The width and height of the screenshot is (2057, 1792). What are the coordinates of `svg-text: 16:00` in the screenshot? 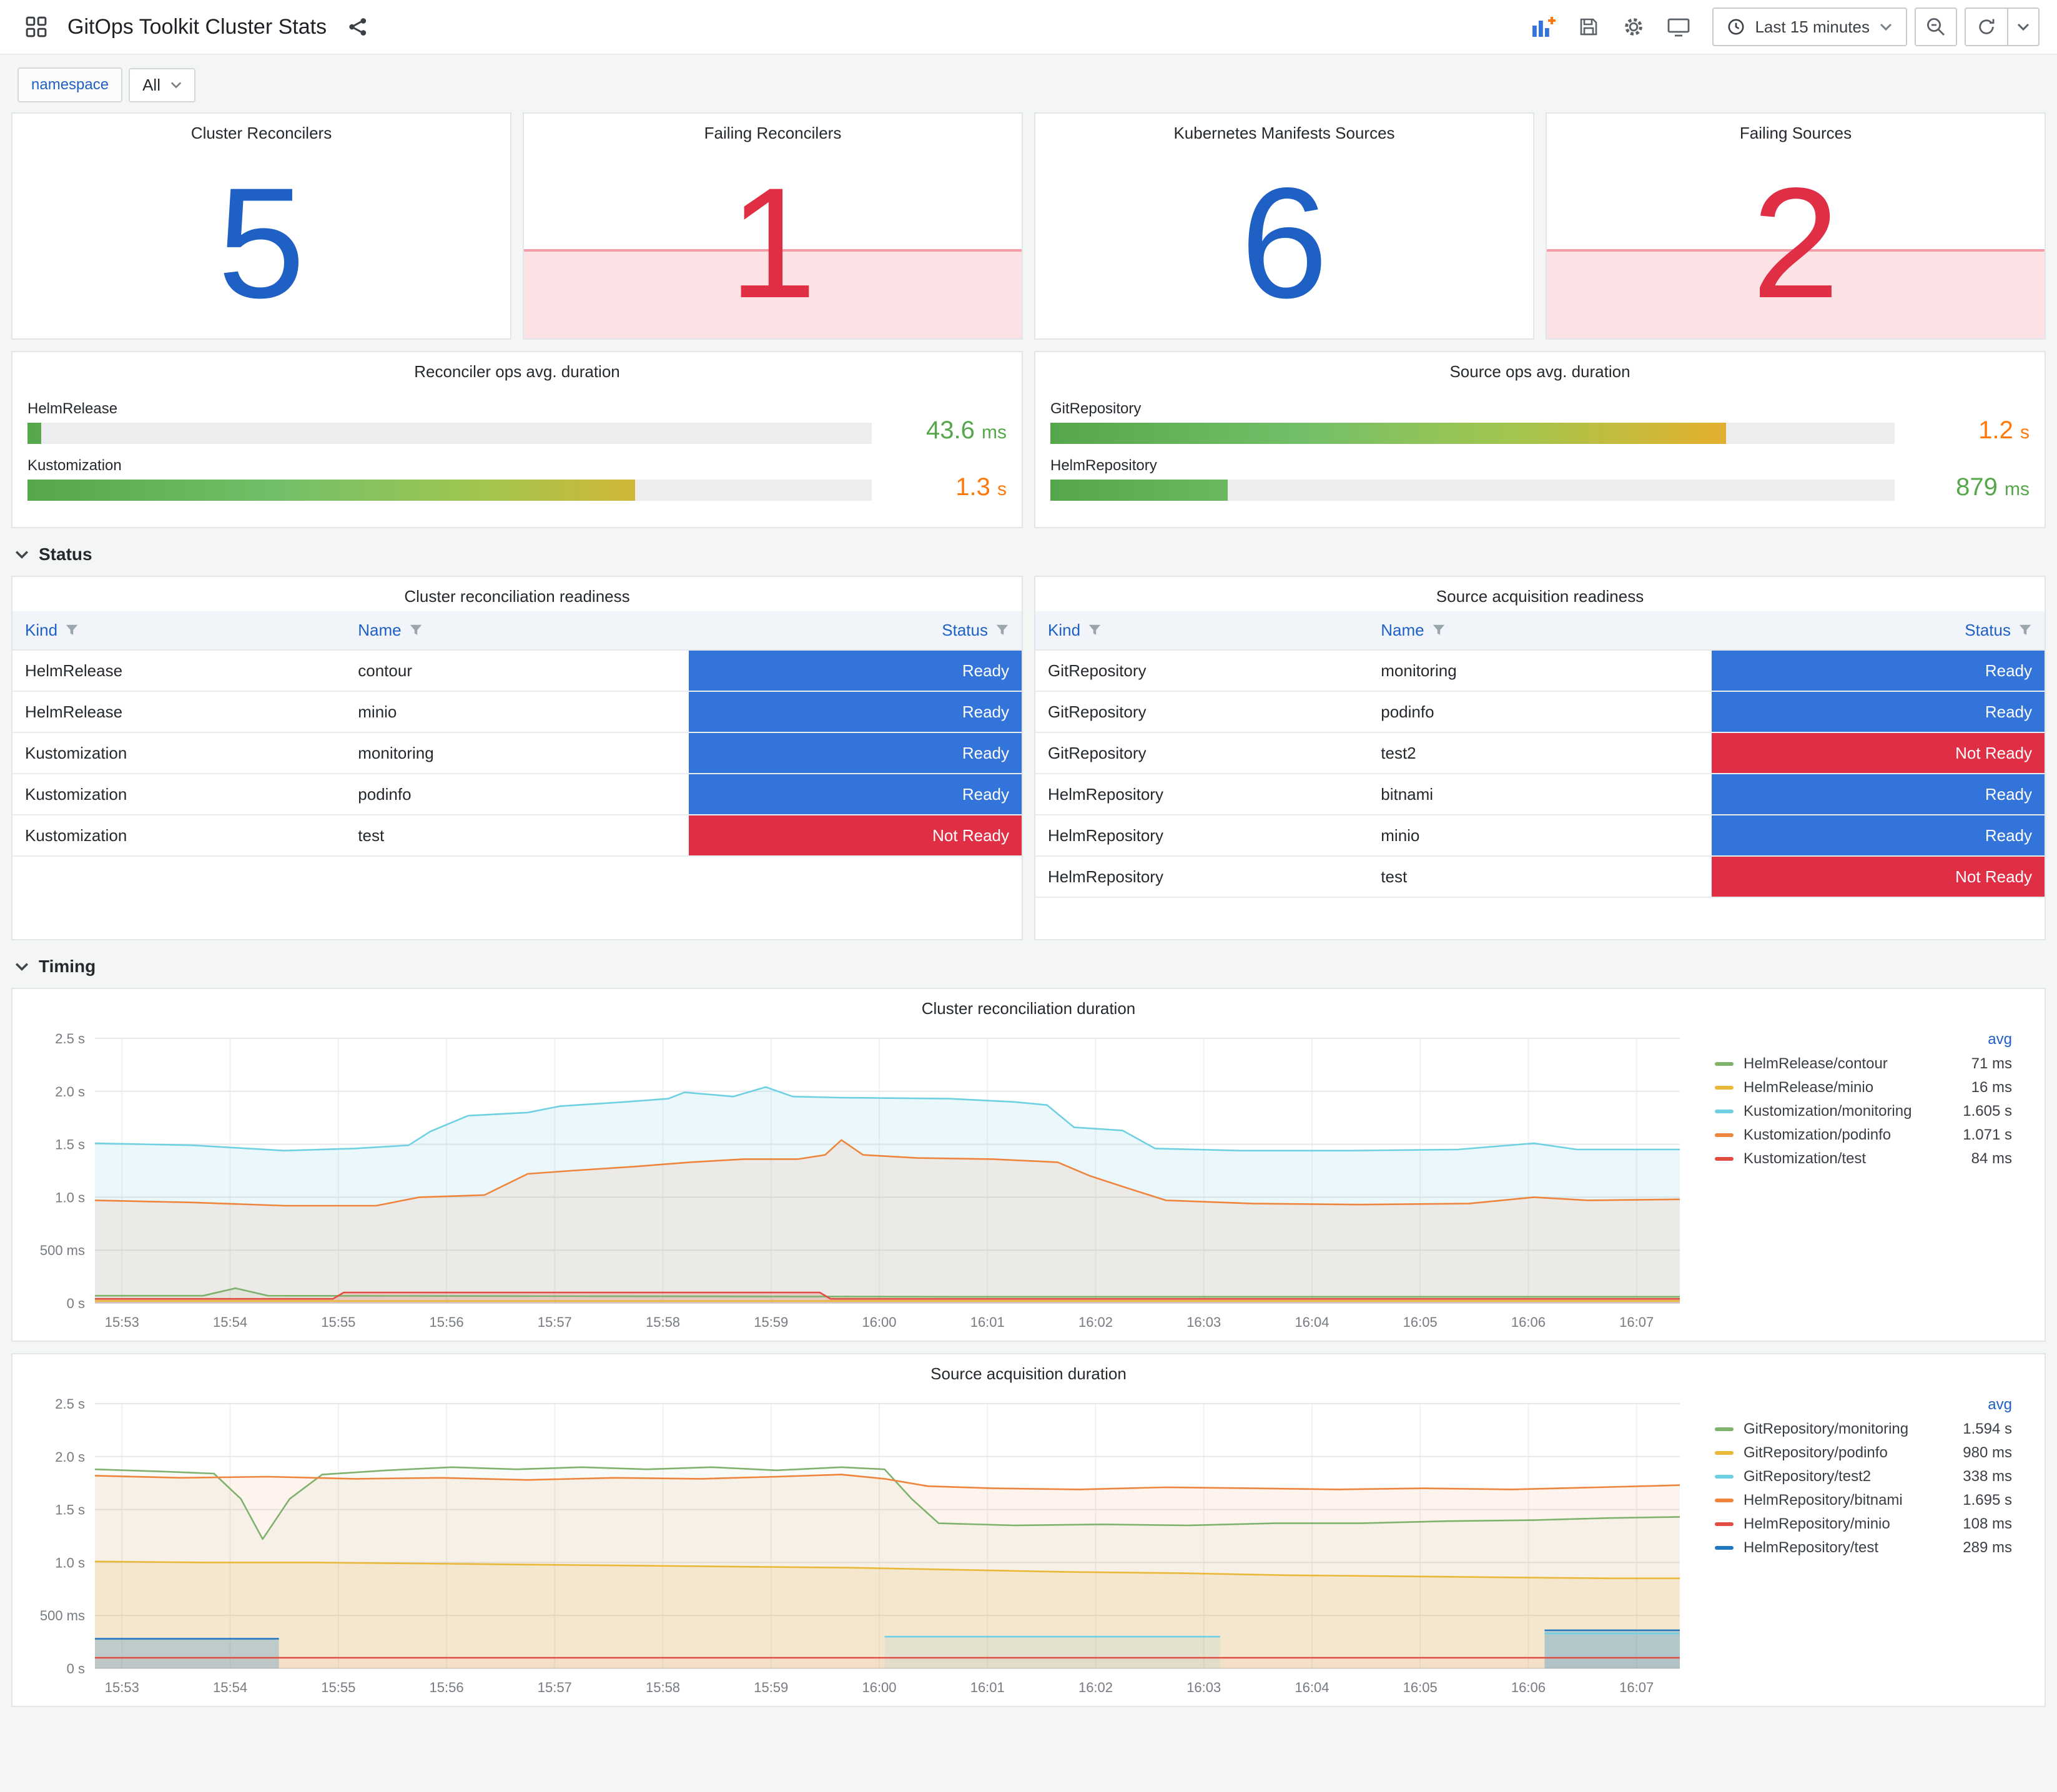 It's located at (879, 1322).